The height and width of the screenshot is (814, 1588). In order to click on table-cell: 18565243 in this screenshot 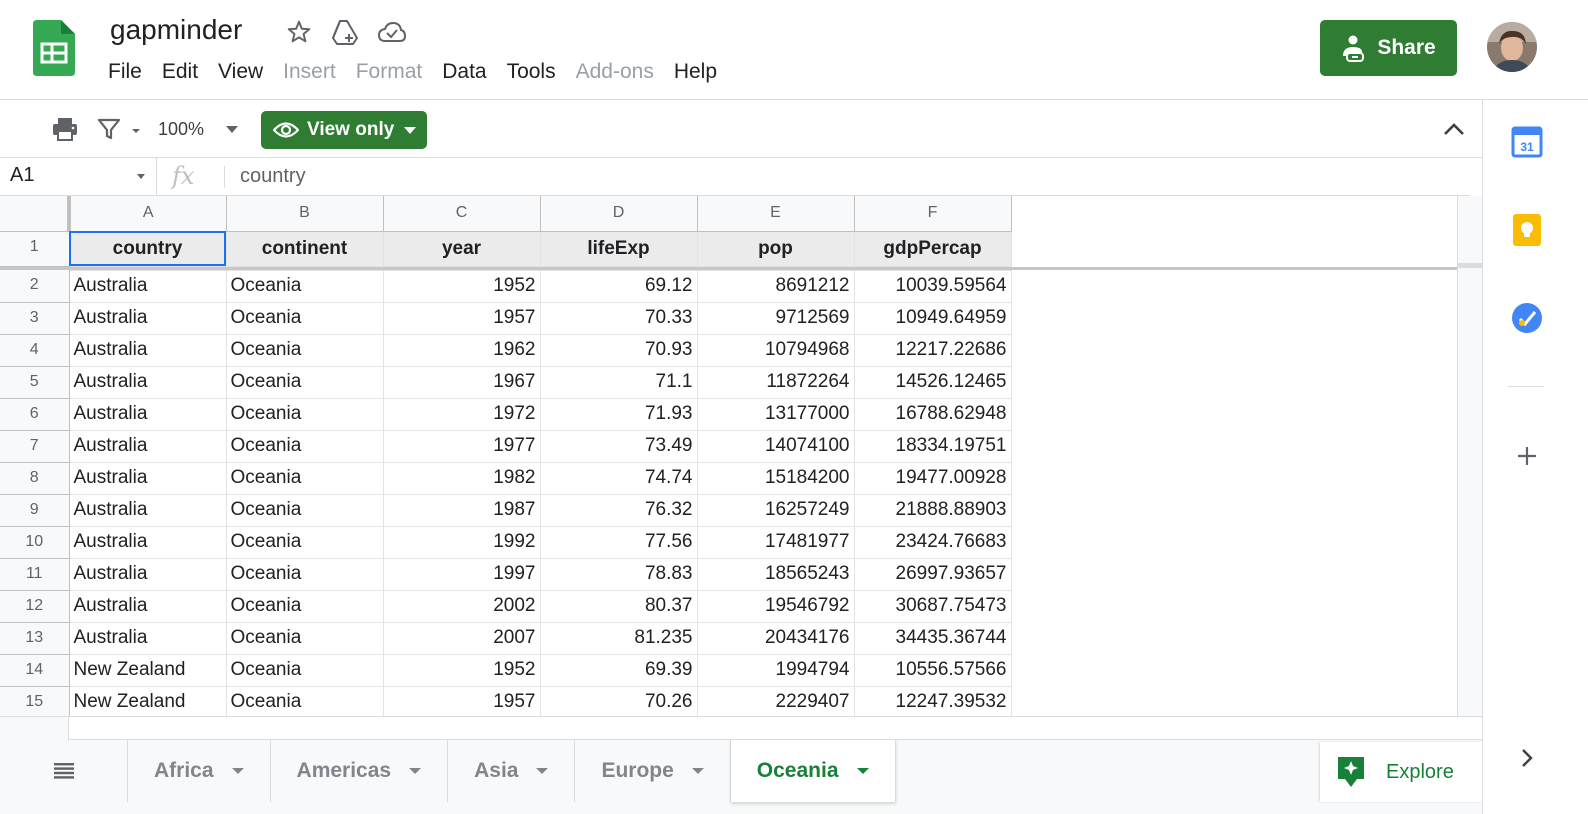, I will do `click(775, 574)`.